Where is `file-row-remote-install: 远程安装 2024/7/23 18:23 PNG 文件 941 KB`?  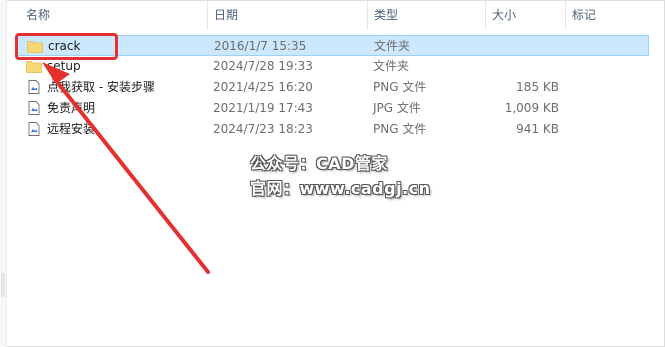
file-row-remote-install: 远程安装 2024/7/23 18:23 PNG 文件 941 KB is located at coordinates (333, 129).